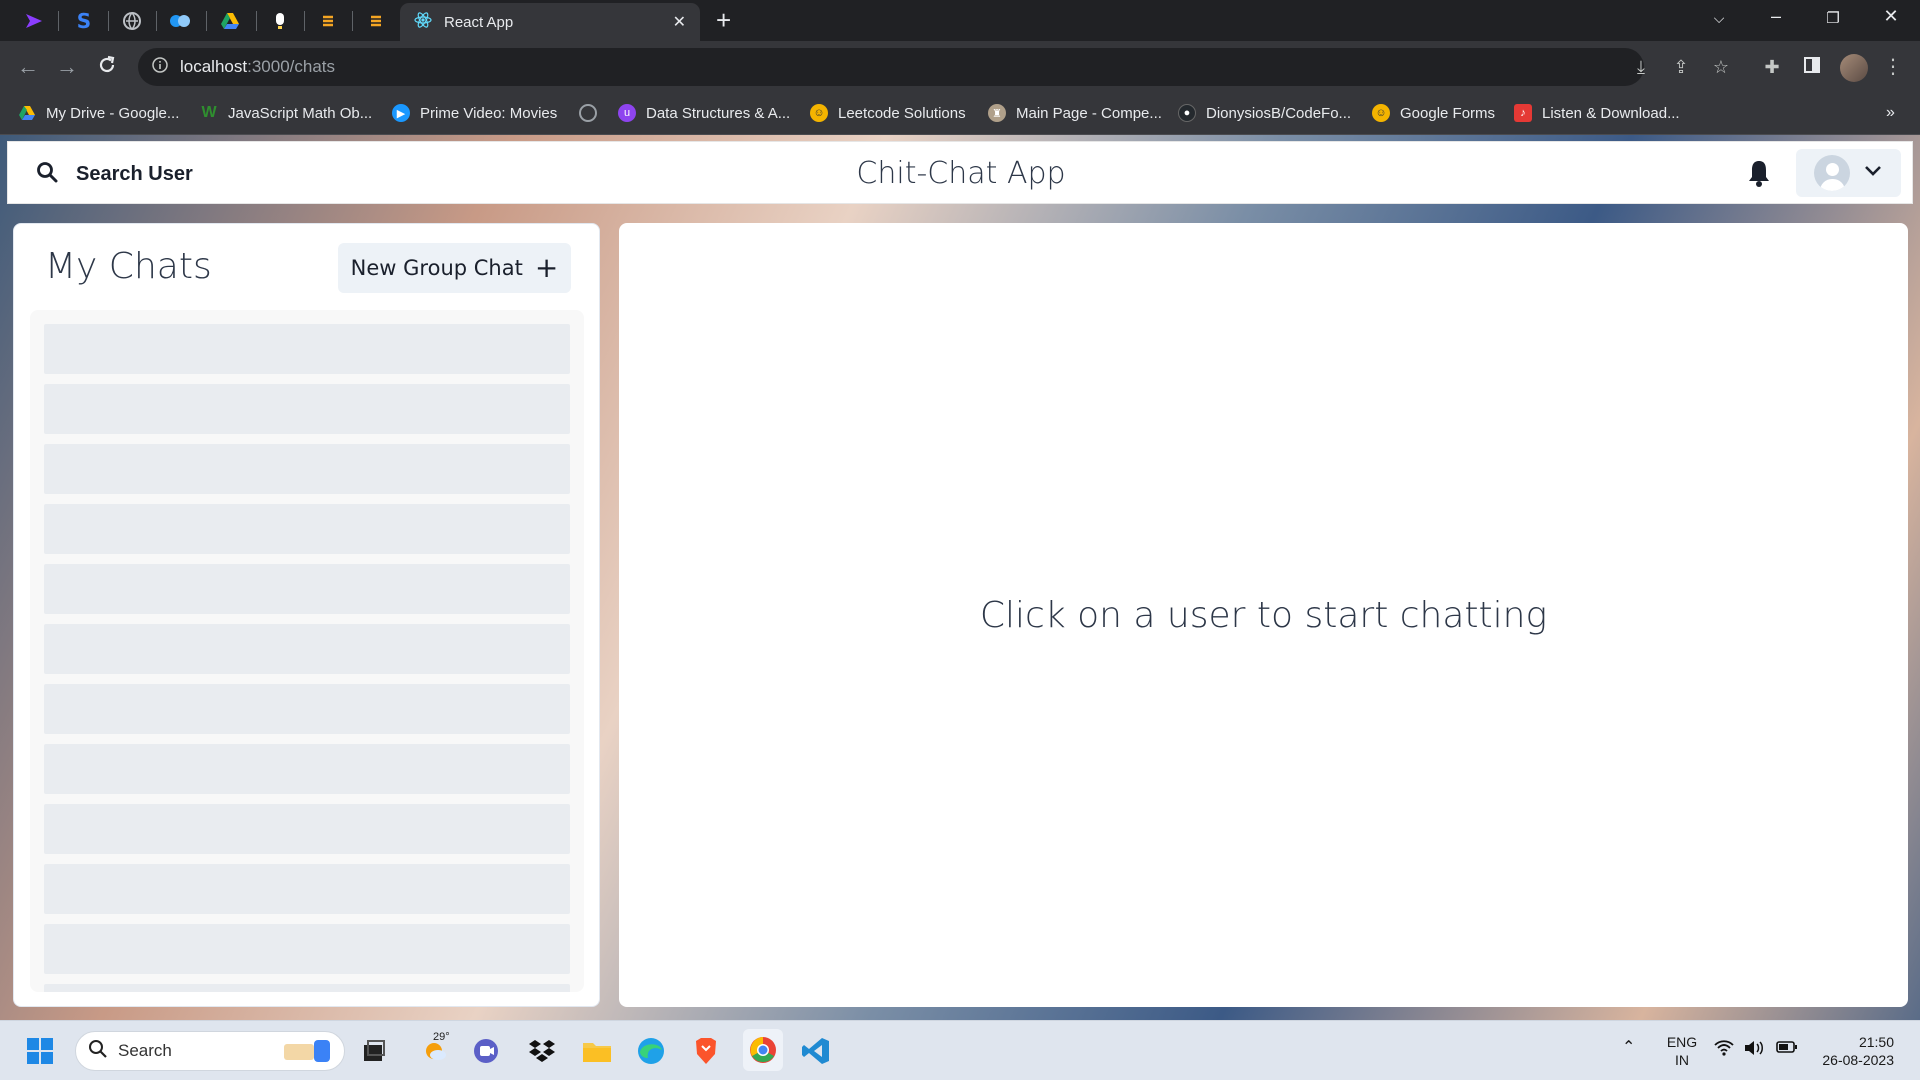 The width and height of the screenshot is (1920, 1080). I want to click on avatar, so click(1832, 173).